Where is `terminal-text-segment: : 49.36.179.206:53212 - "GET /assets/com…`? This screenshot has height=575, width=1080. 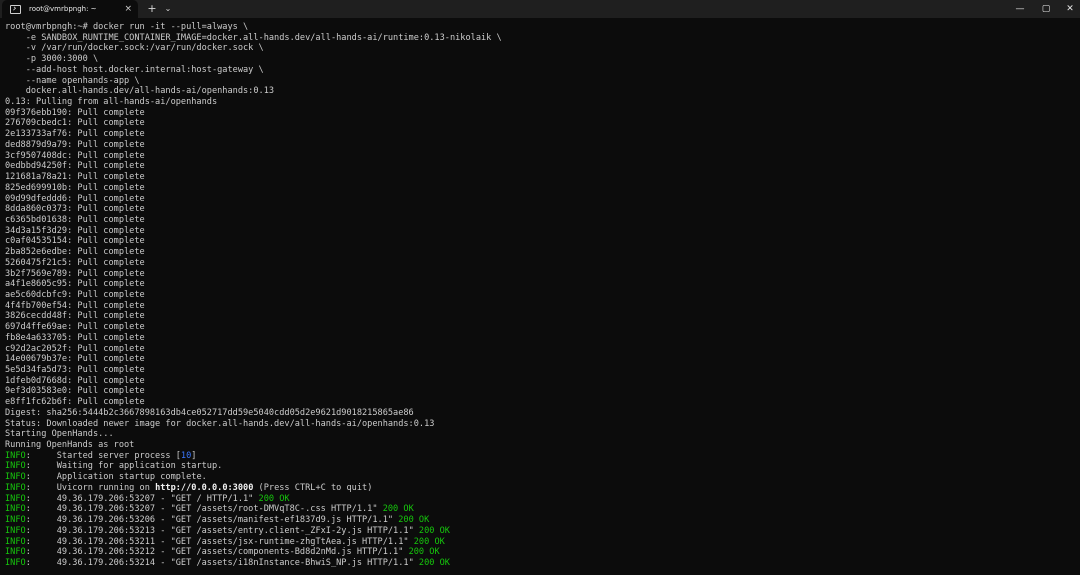
terminal-text-segment: : 49.36.179.206:53212 - "GET /assets/com… is located at coordinates (217, 552).